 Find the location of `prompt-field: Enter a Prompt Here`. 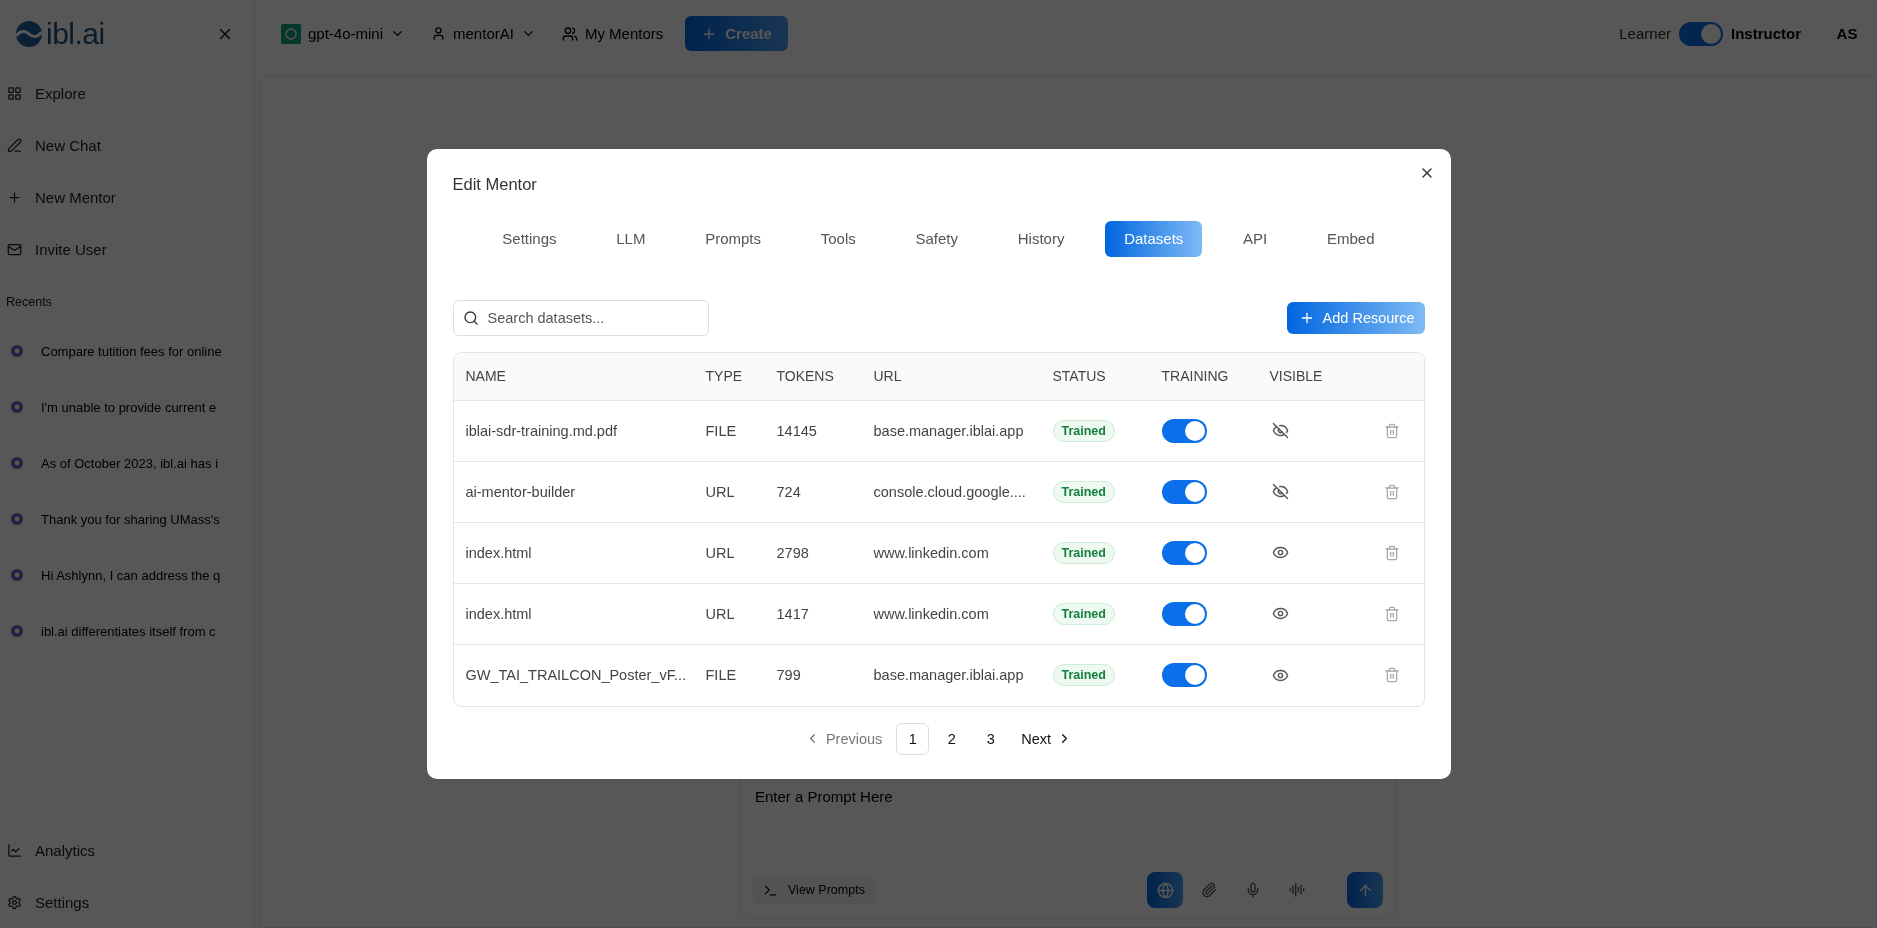

prompt-field: Enter a Prompt Here is located at coordinates (1068, 796).